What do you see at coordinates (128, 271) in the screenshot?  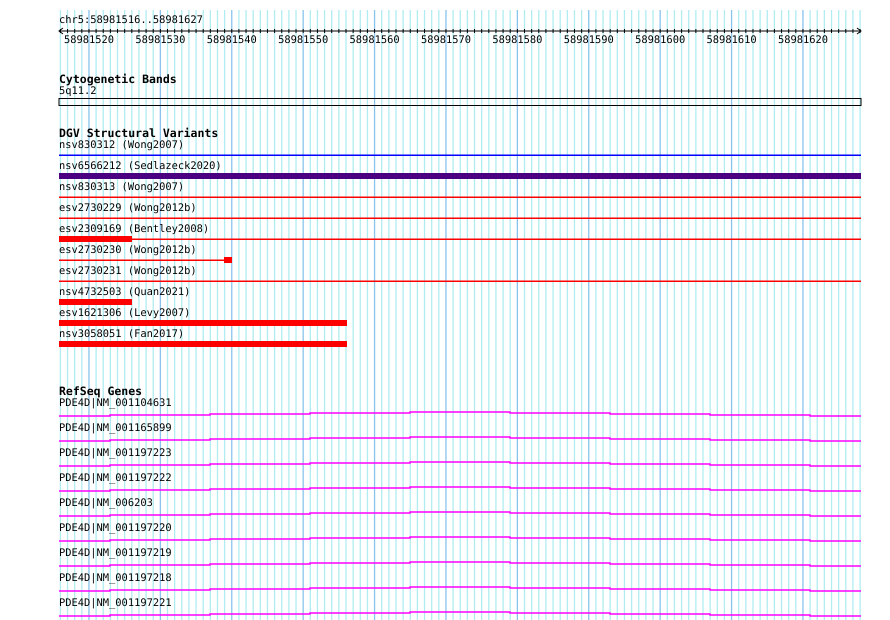 I see `variant-label: esv2730231 (Wong2012b)` at bounding box center [128, 271].